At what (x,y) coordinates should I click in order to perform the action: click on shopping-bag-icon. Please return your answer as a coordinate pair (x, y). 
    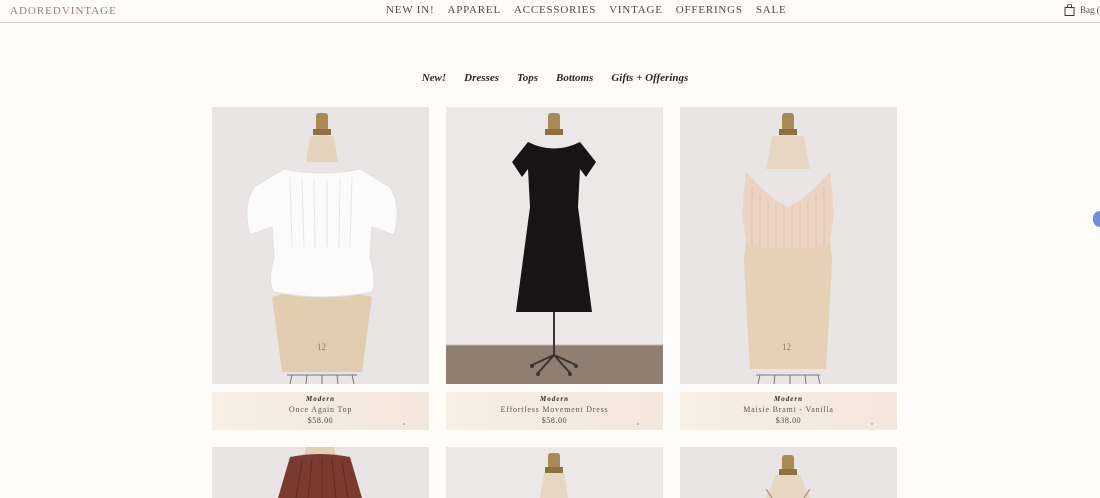
    Looking at the image, I should click on (1069, 10).